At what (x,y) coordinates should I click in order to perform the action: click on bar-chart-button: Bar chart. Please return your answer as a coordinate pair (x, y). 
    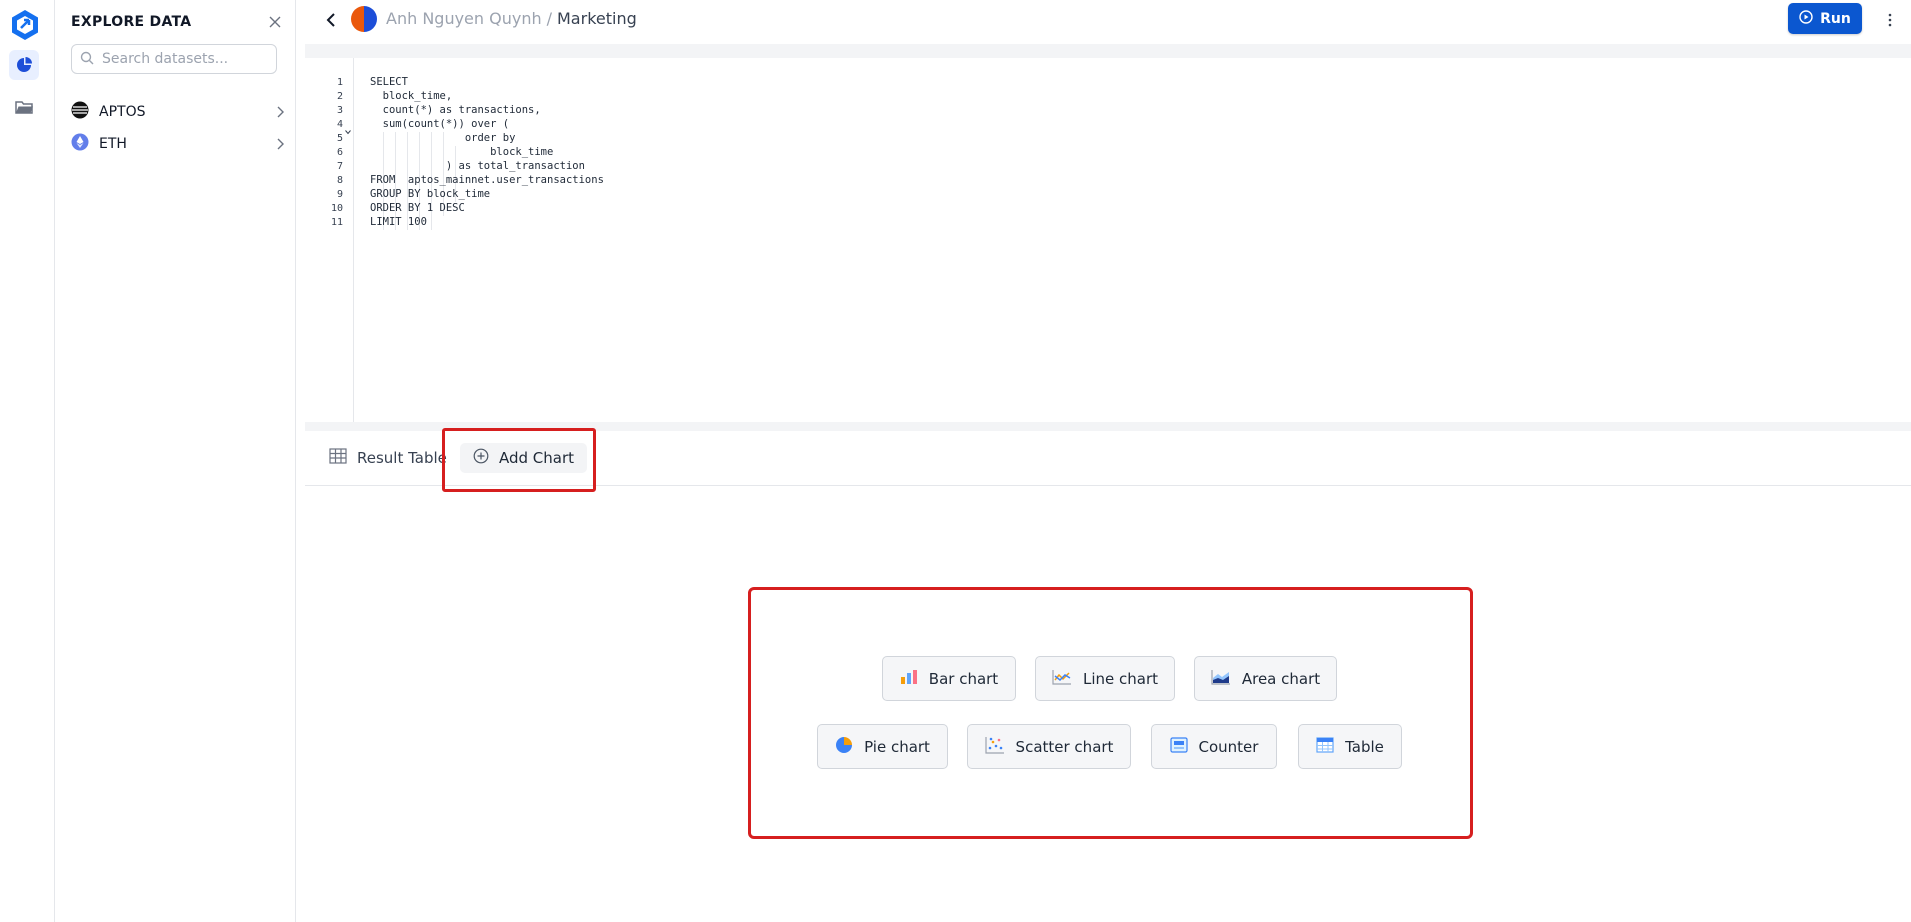
    Looking at the image, I should click on (949, 678).